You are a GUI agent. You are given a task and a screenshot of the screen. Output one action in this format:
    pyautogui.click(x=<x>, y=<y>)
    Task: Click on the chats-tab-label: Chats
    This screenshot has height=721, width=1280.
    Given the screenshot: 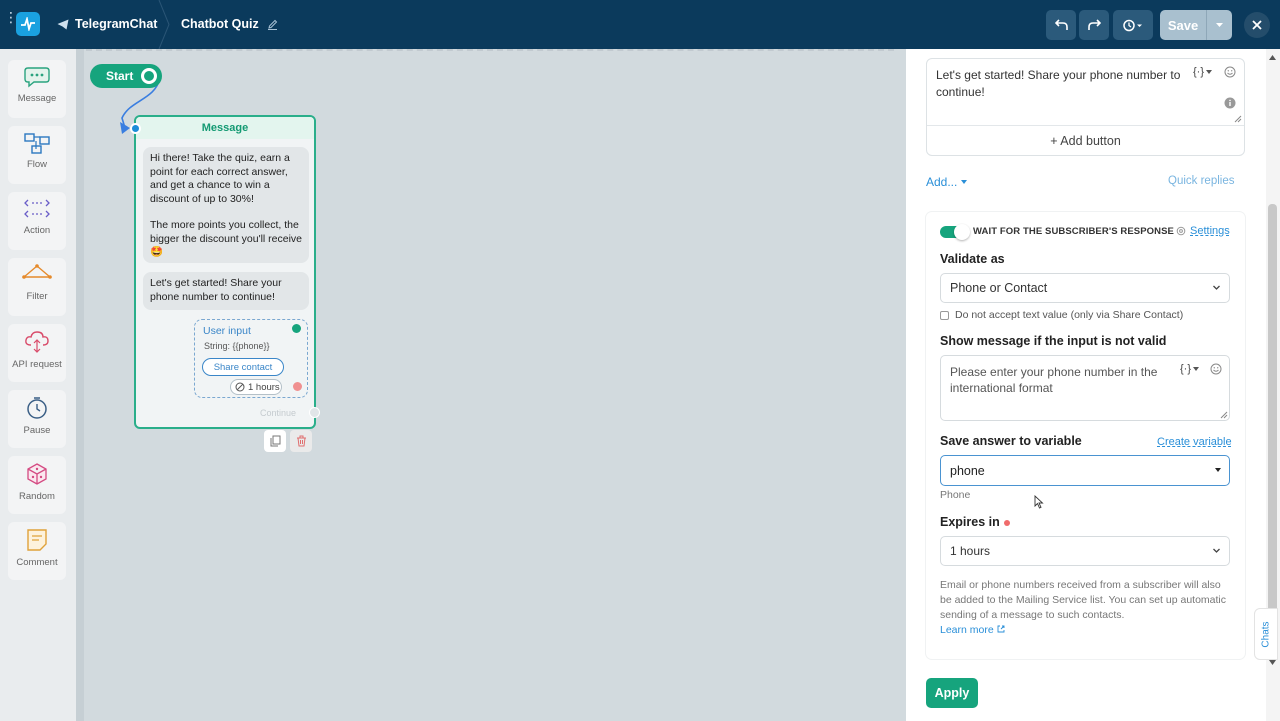 What is the action you would take?
    pyautogui.click(x=1266, y=634)
    